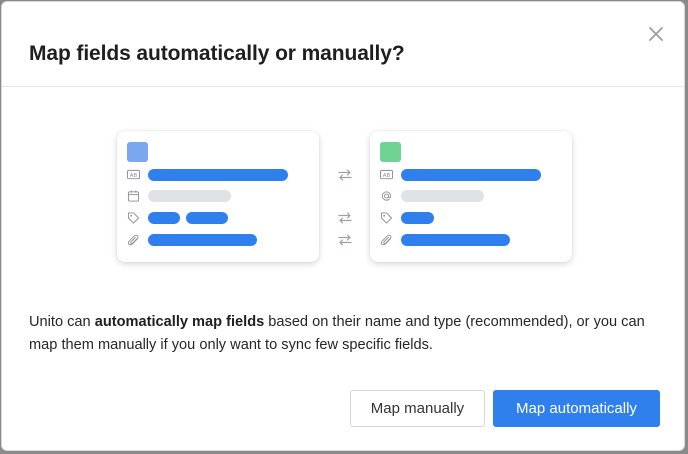 The image size is (688, 454). I want to click on target-app-square, so click(390, 152).